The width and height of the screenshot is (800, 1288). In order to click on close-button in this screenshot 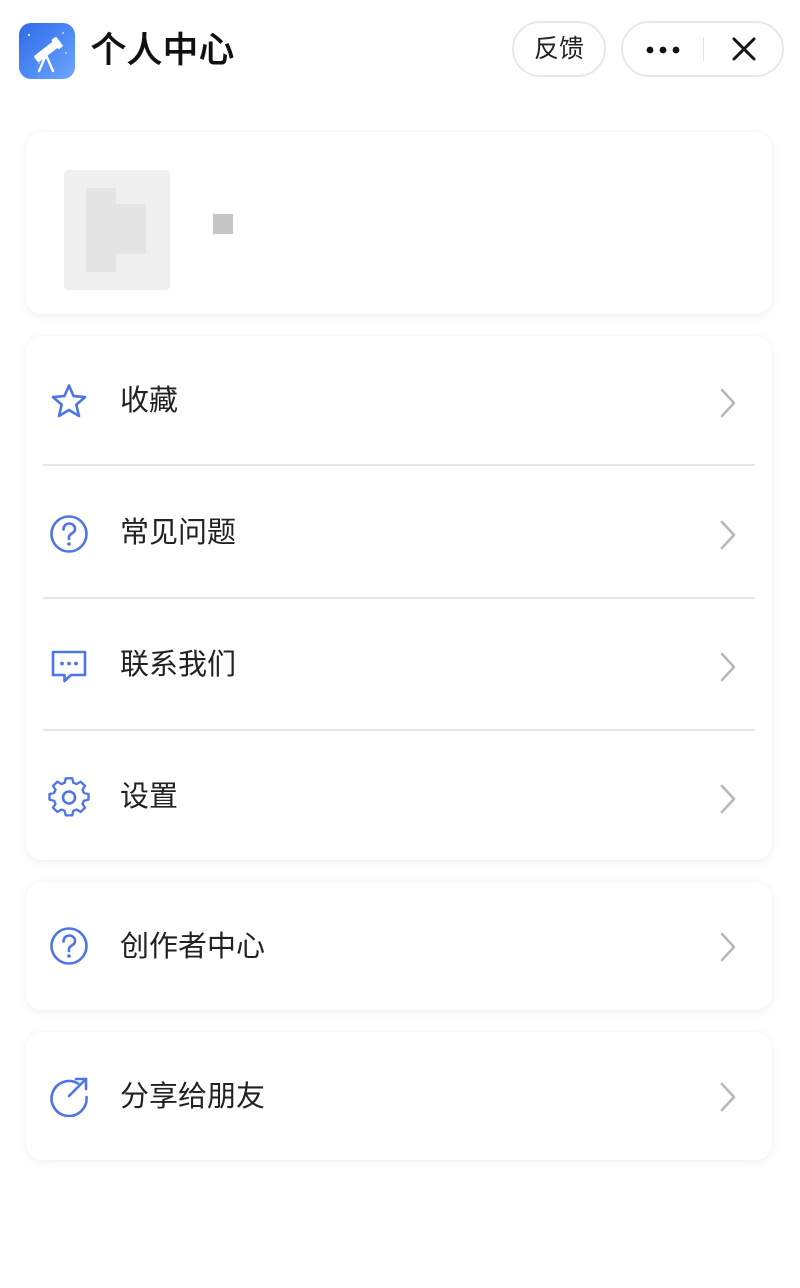, I will do `click(744, 49)`.